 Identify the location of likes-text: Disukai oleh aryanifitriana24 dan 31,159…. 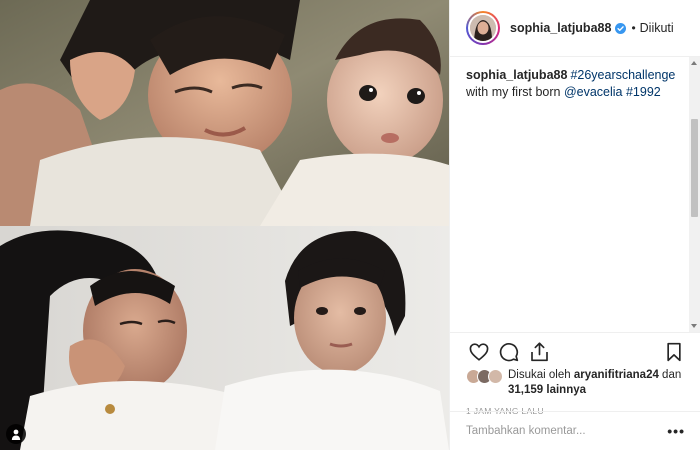
(596, 383).